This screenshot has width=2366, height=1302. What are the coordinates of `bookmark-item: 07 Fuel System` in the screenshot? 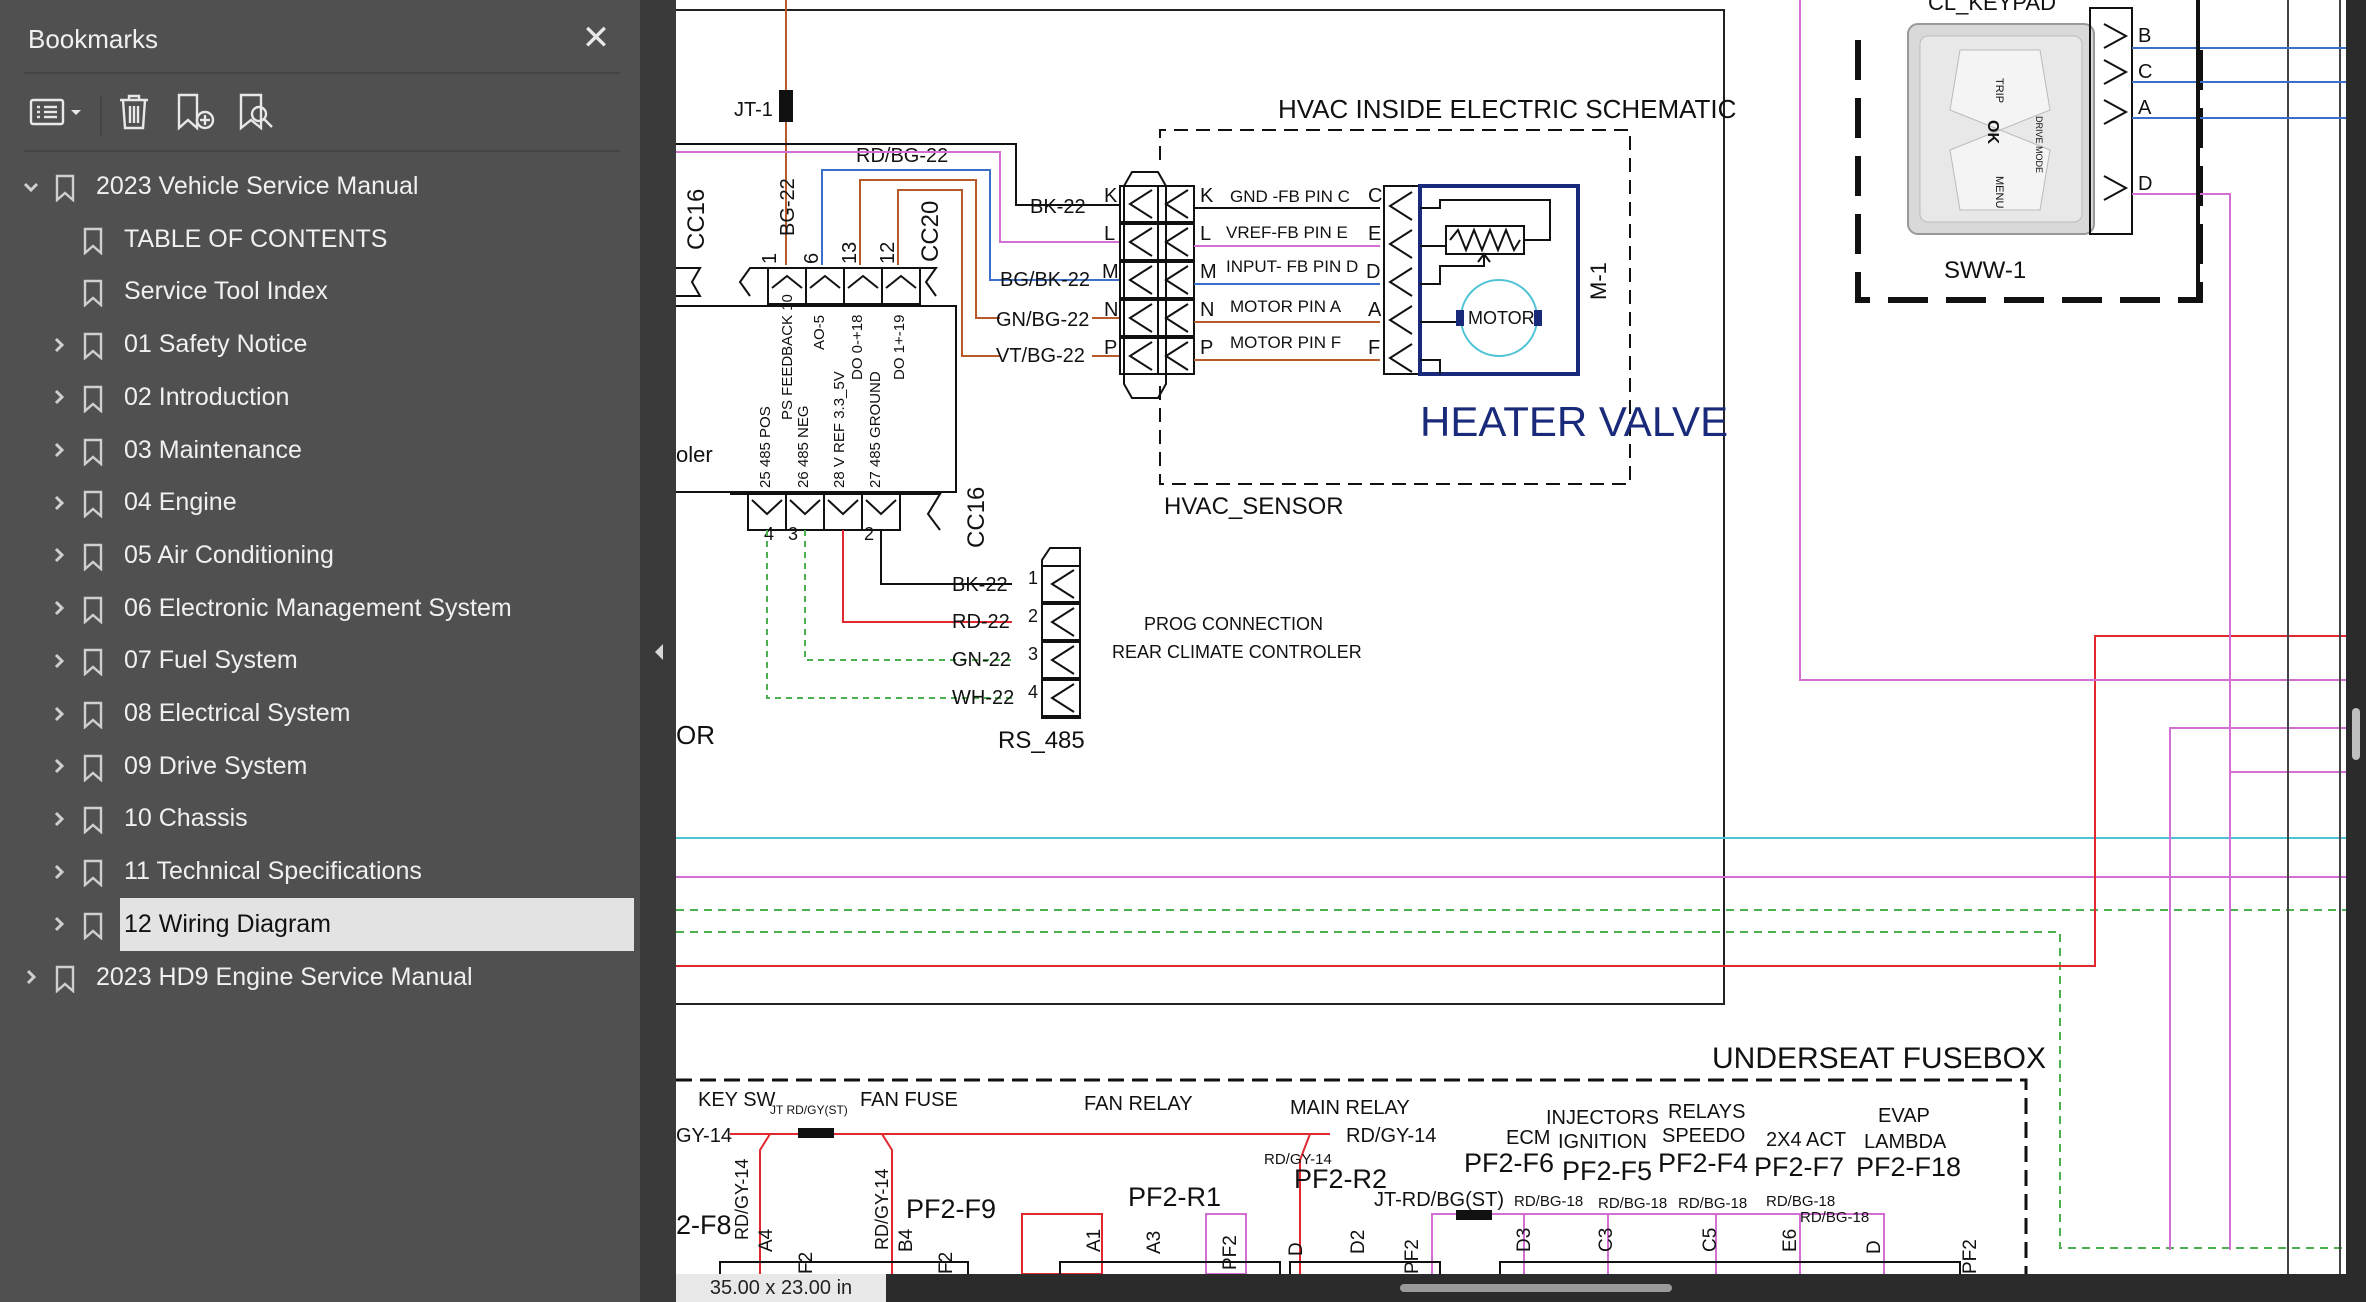 It's located at (320, 660).